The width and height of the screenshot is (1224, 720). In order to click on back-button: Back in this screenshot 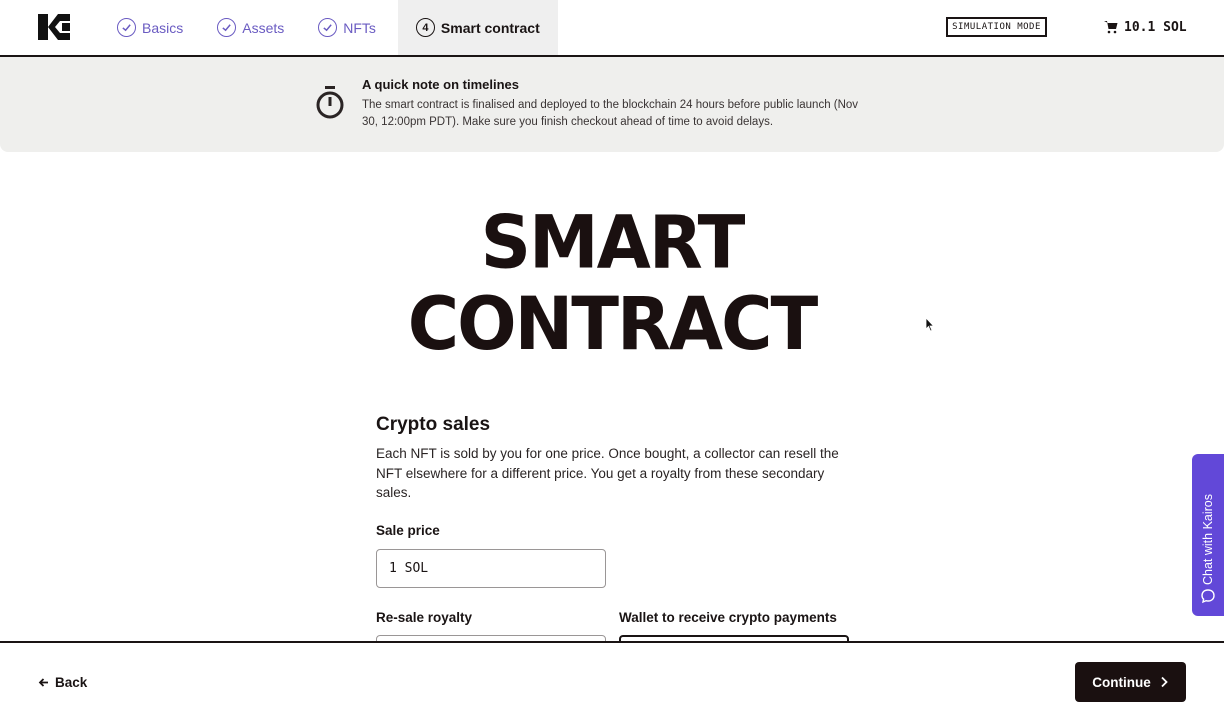, I will do `click(62, 682)`.